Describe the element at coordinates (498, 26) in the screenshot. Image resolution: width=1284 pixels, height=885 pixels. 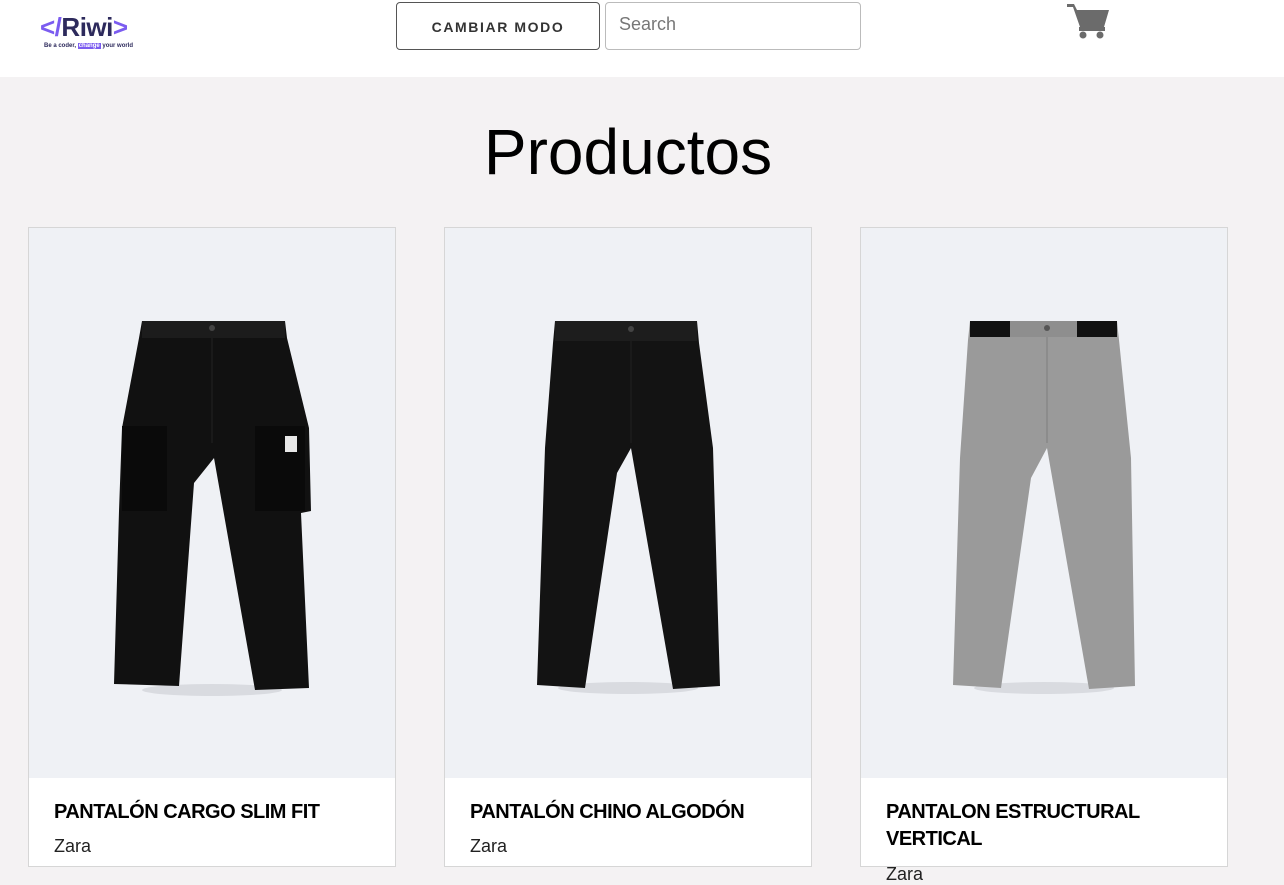
I see `change-mode-button: CAMBIAR MODO` at that location.